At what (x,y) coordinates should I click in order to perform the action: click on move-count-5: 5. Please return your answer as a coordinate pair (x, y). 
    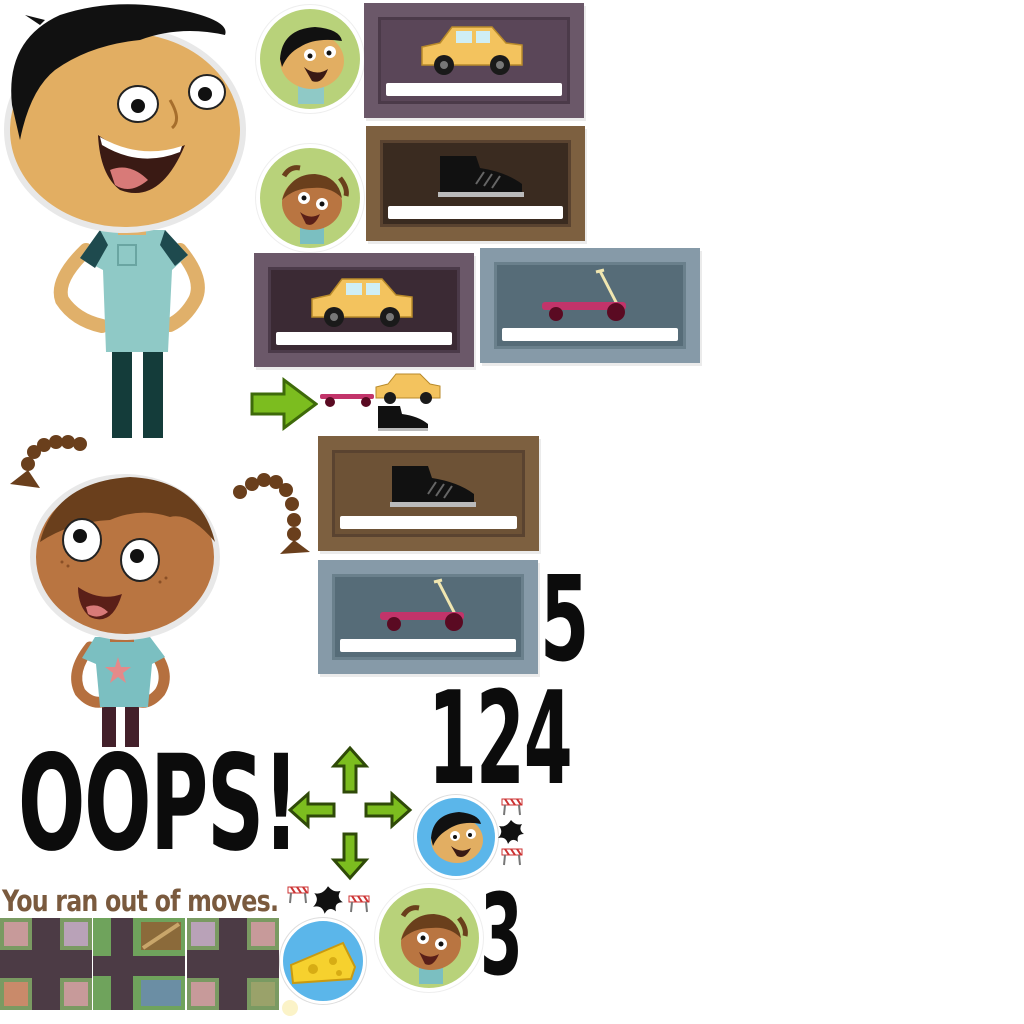
    Looking at the image, I should click on (564, 619).